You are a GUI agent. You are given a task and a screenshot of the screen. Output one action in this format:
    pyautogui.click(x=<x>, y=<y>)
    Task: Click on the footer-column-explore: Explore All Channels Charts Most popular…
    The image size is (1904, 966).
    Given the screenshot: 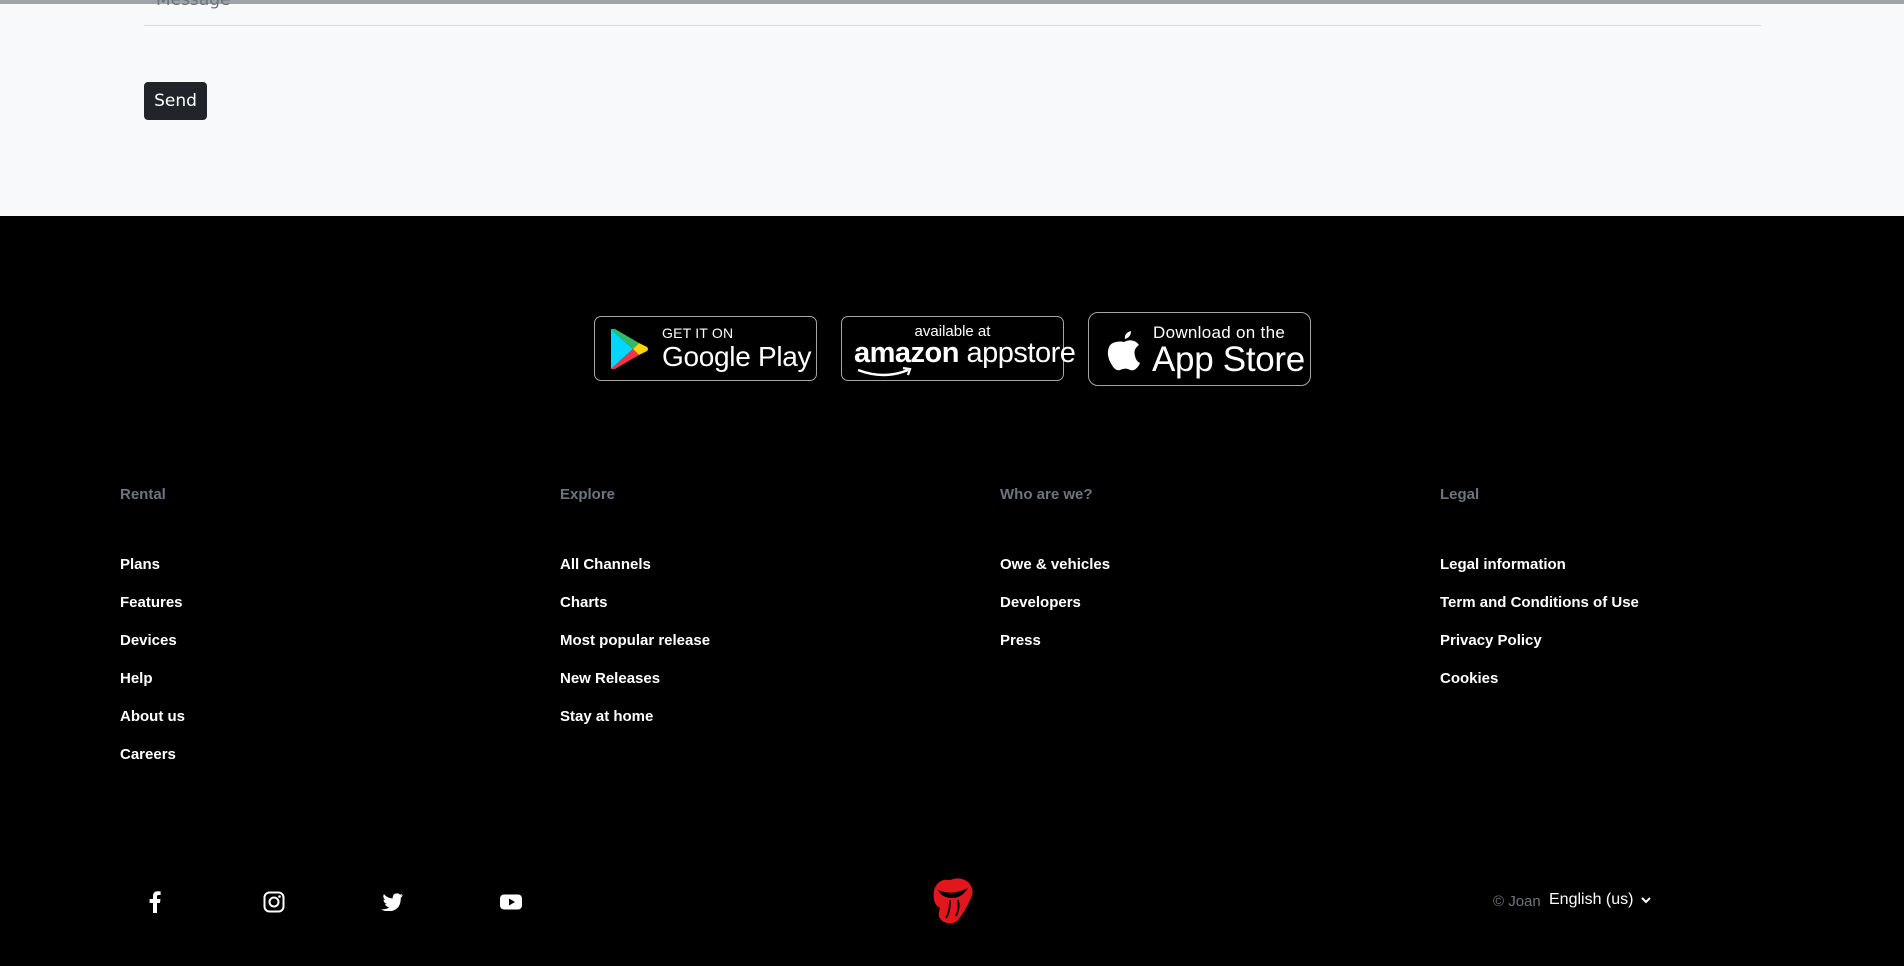 What is the action you would take?
    pyautogui.click(x=635, y=616)
    